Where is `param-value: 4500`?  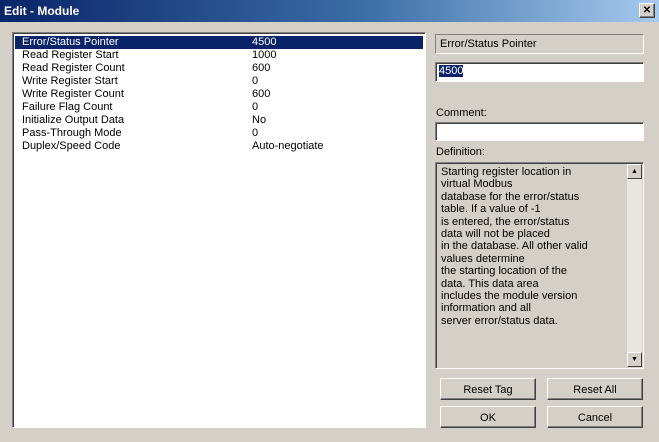
param-value: 4500 is located at coordinates (264, 42).